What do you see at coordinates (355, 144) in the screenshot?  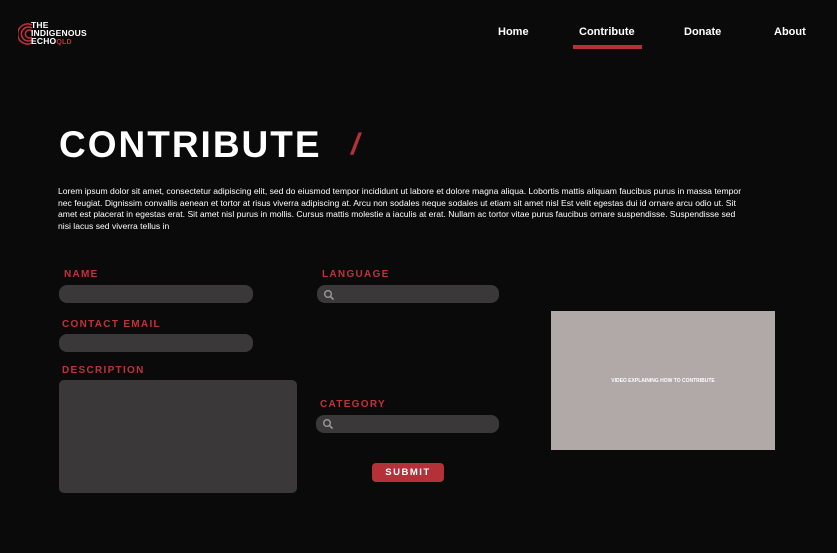 I see `title-slash: /` at bounding box center [355, 144].